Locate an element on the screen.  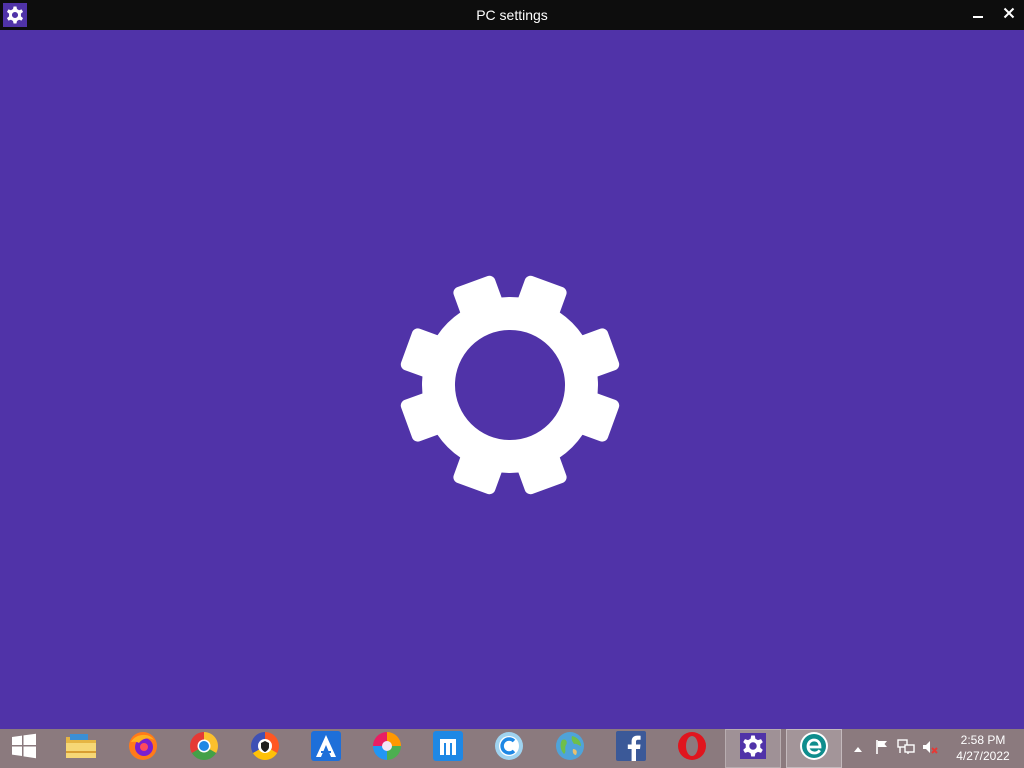
volume-button is located at coordinates (930, 749).